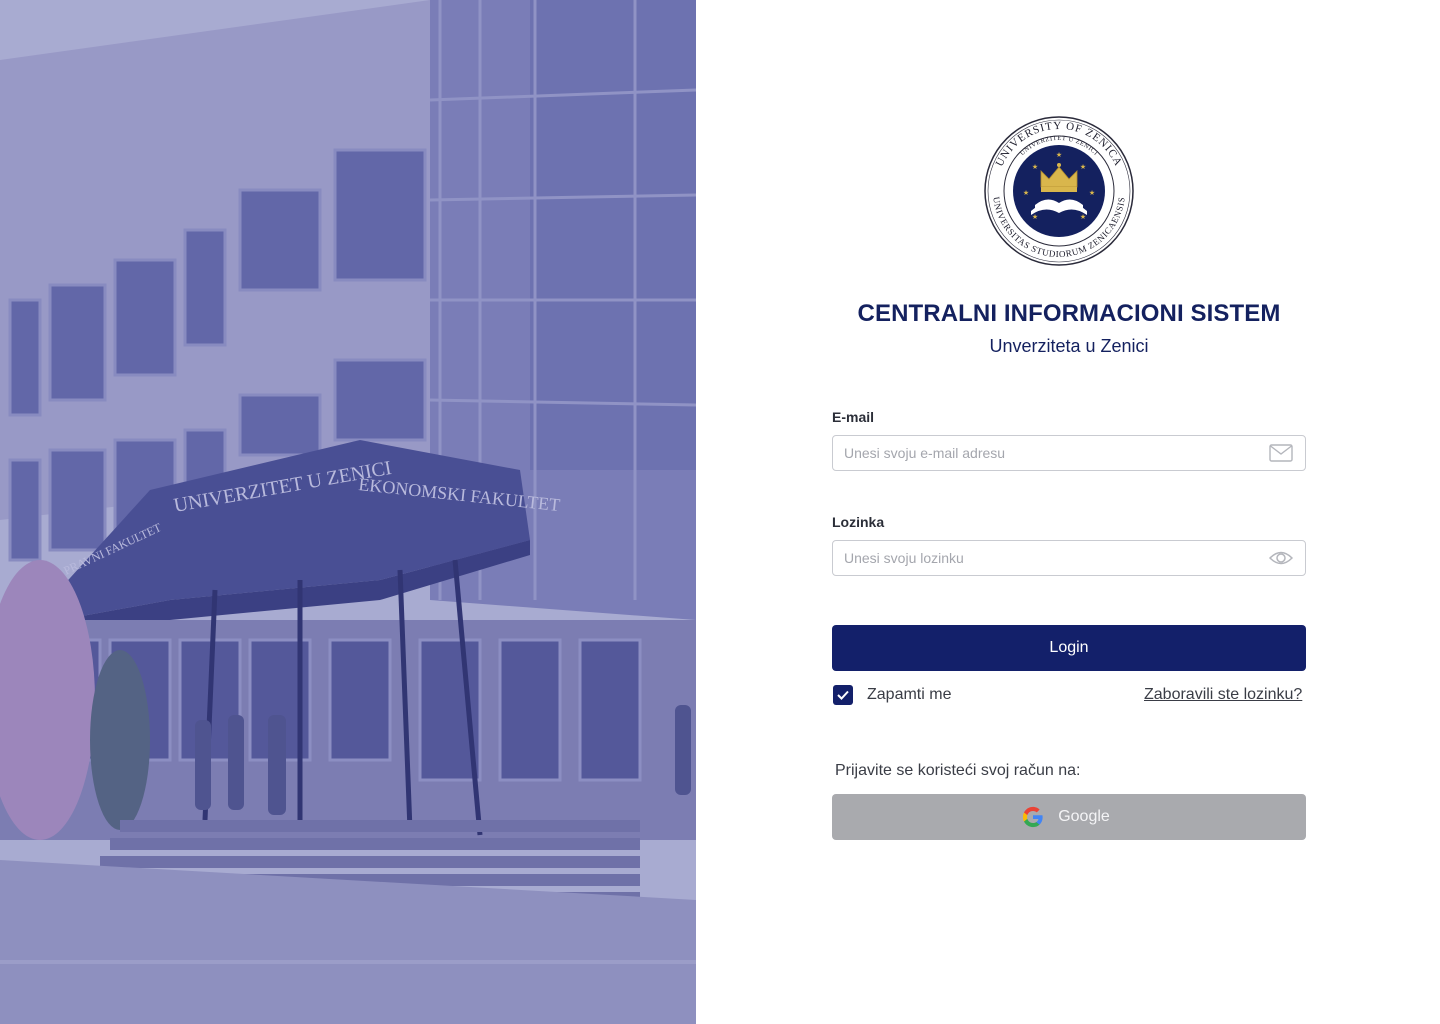 The image size is (1440, 1024). I want to click on email-label: E-mail, so click(853, 417).